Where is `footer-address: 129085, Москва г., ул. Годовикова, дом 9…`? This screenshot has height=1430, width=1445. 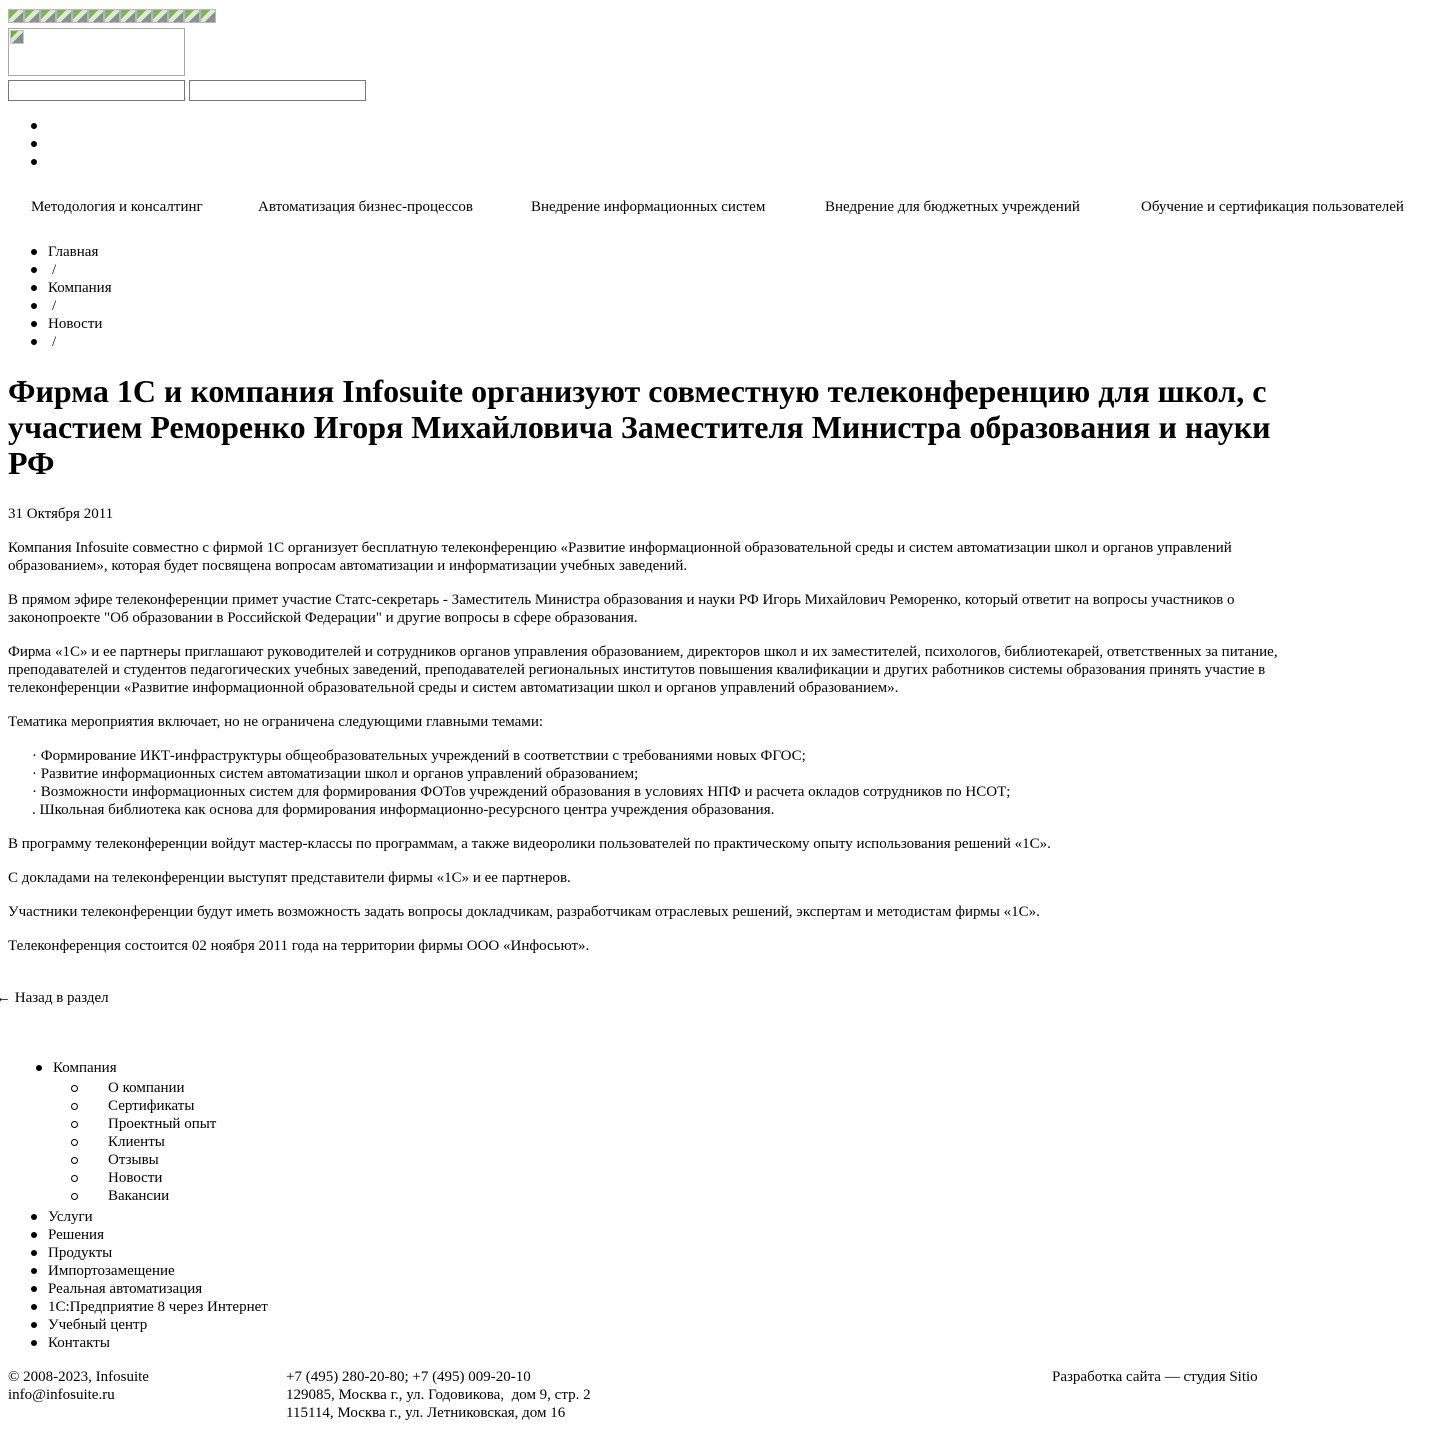
footer-address: 129085, Москва г., ул. Годовикова, дом 9… is located at coordinates (438, 1395).